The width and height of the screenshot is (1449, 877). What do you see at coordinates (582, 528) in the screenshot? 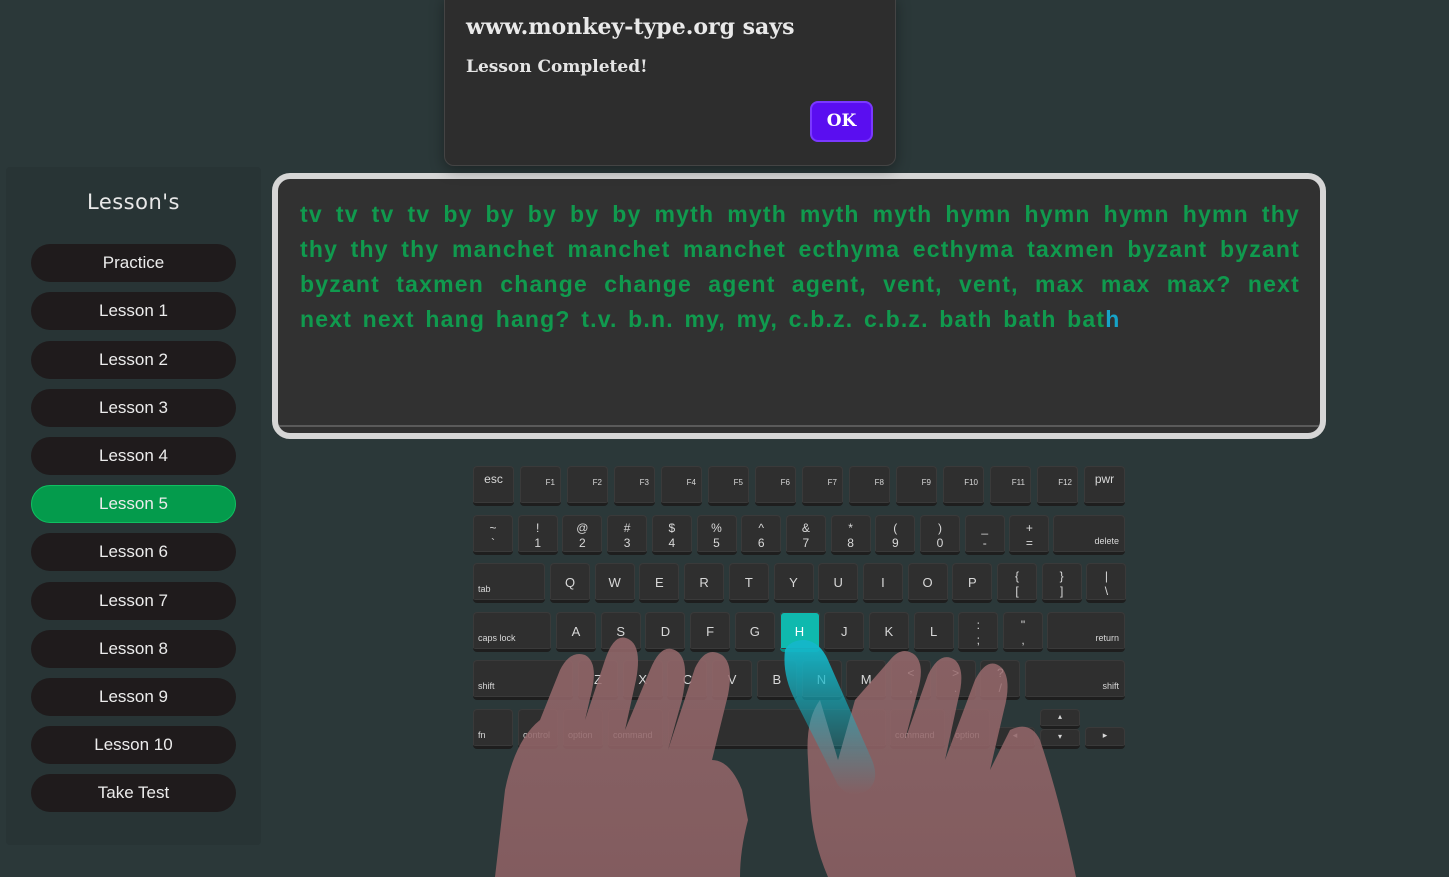
I see `key-num-2-shift-label: @` at bounding box center [582, 528].